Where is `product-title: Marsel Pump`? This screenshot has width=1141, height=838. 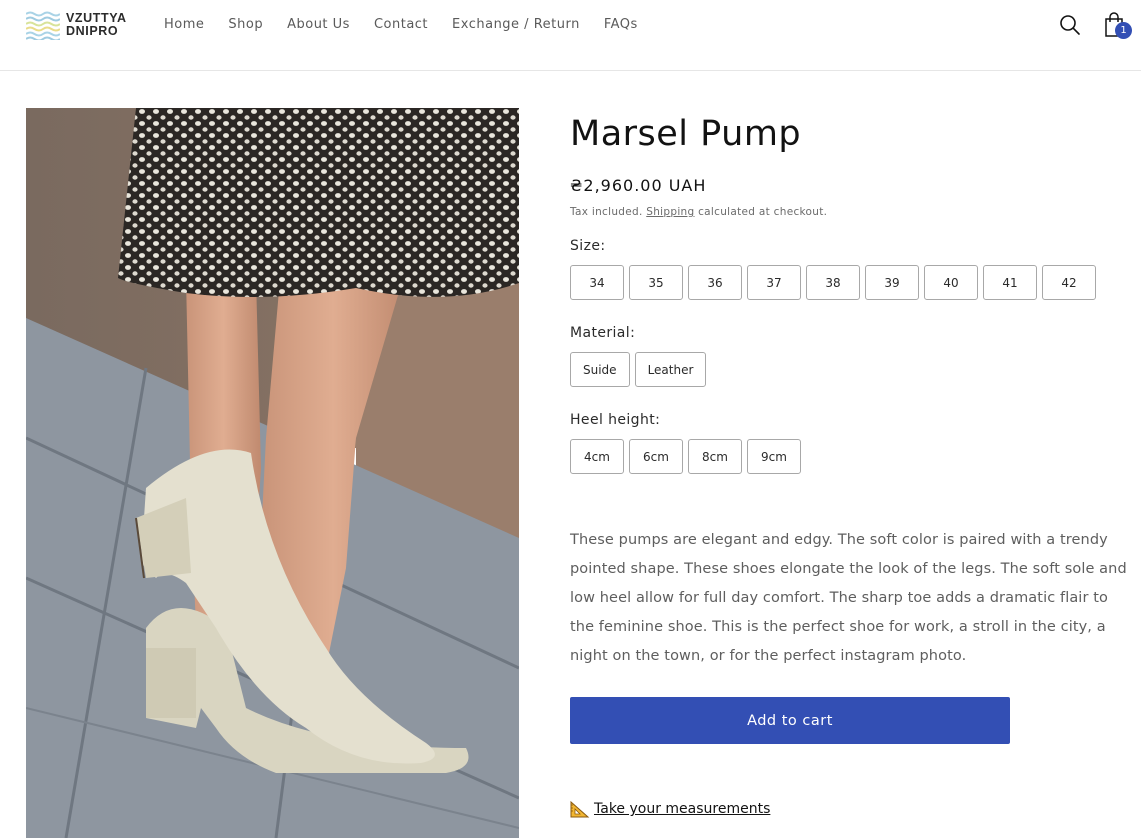
product-title: Marsel Pump is located at coordinates (686, 134).